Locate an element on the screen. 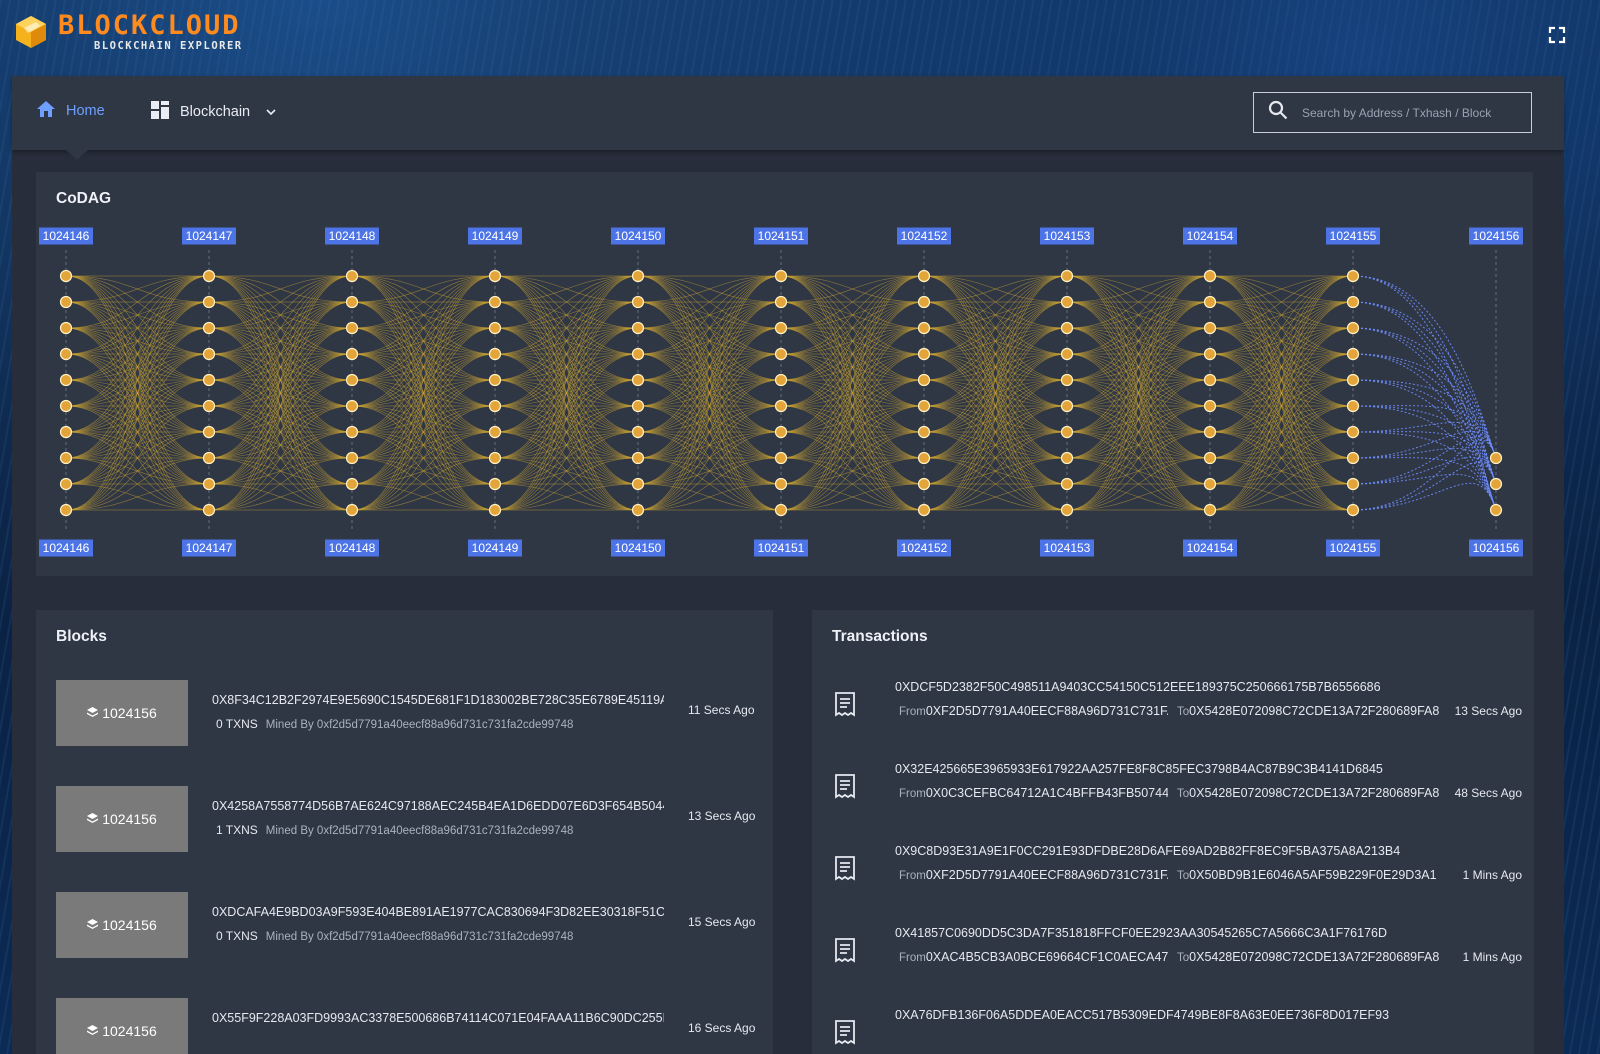 The image size is (1600, 1054). fullscreen-icon is located at coordinates (1557, 35).